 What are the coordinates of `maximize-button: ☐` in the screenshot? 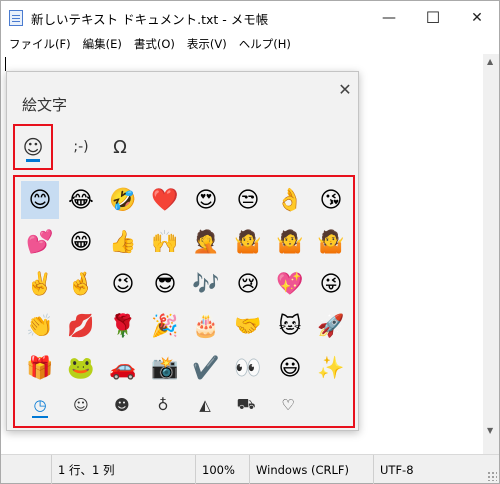 It's located at (433, 17).